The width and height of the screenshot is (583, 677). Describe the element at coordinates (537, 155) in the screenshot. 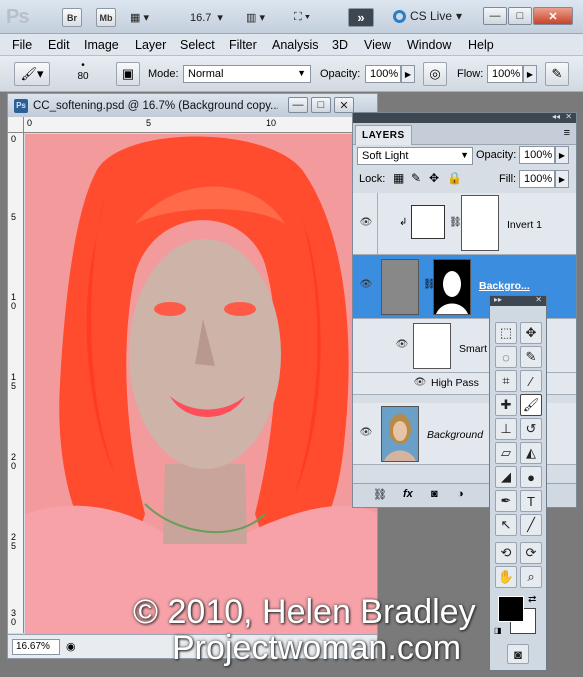

I see `layer-opacity-field: 100%` at that location.